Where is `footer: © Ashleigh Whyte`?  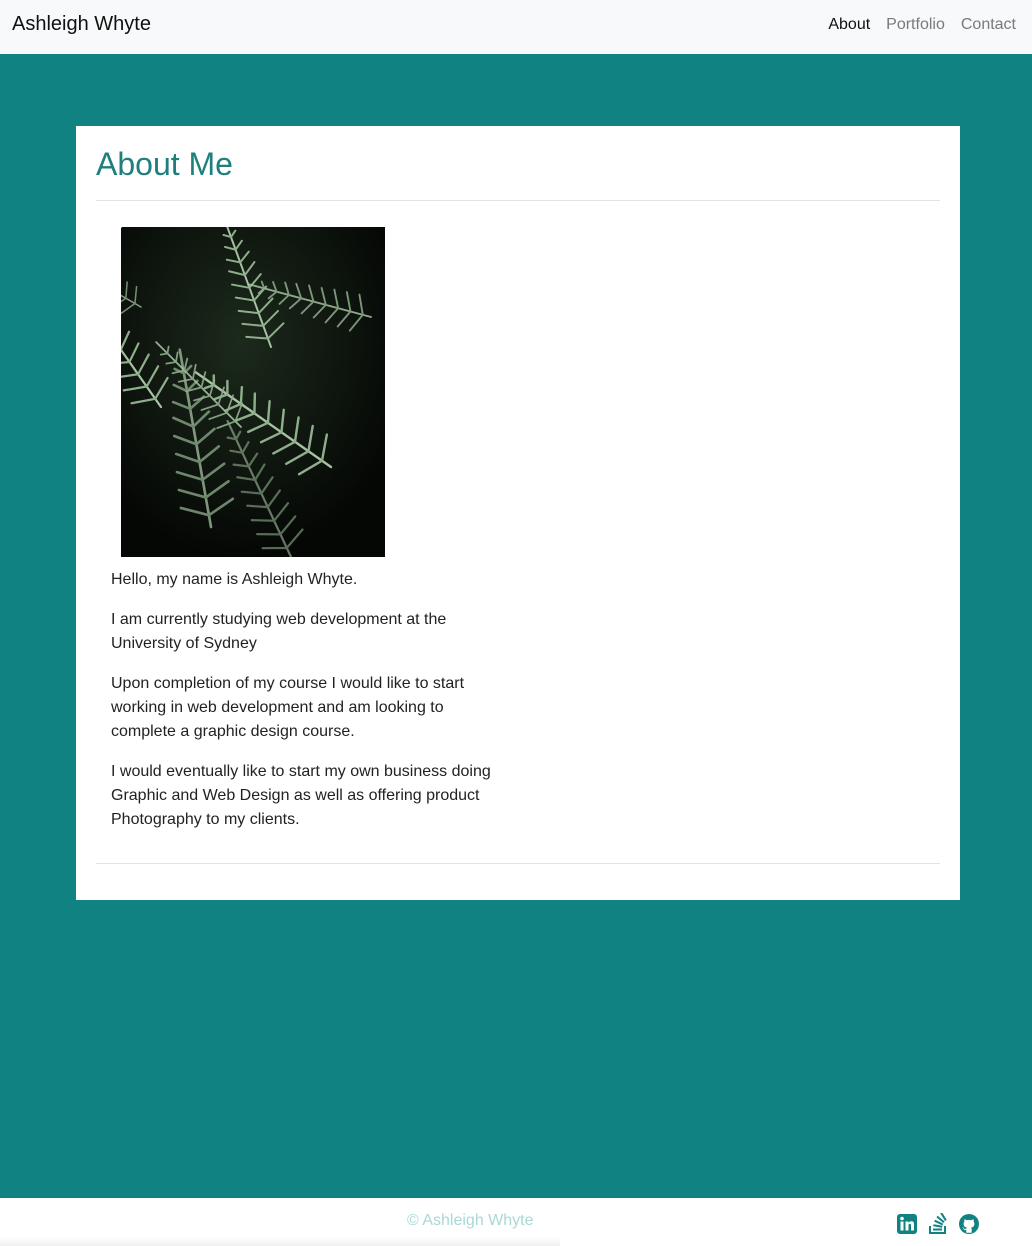
footer: © Ashleigh Whyte is located at coordinates (516, 1222).